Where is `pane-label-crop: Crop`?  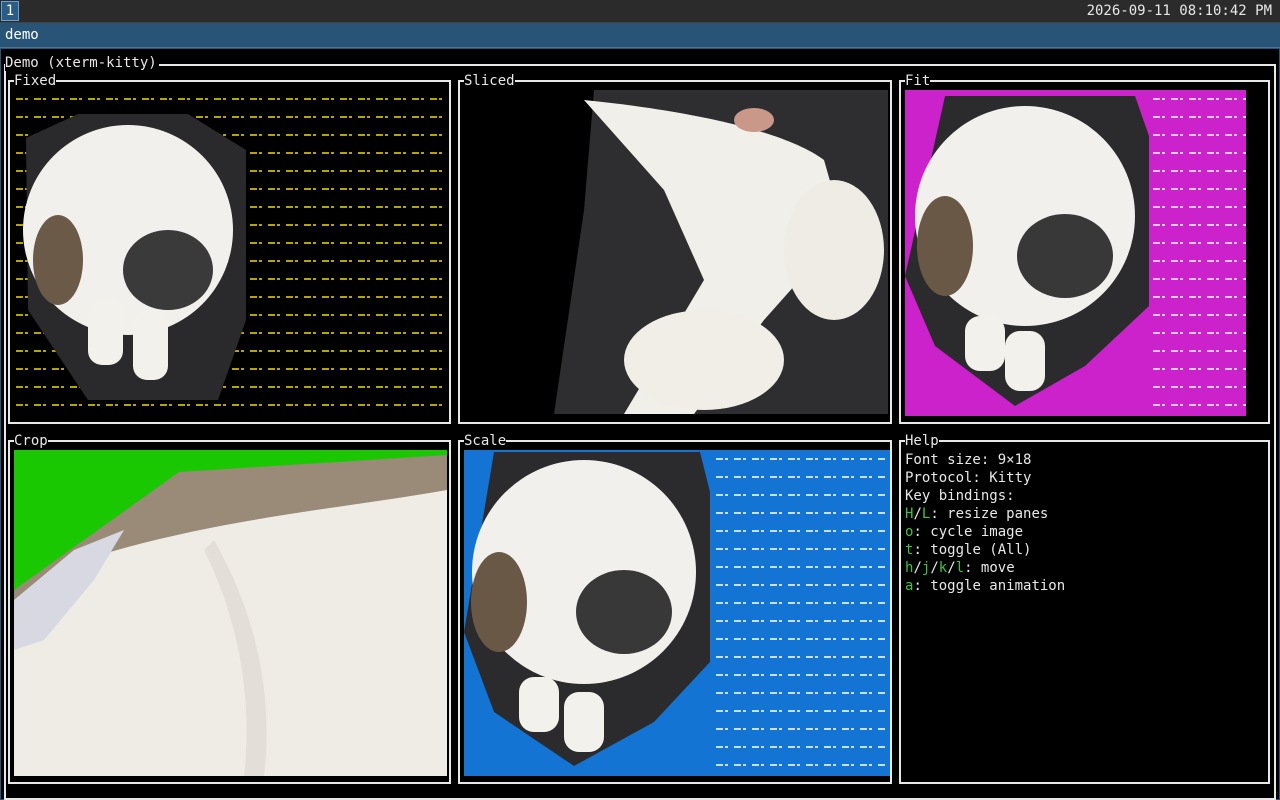 pane-label-crop: Crop is located at coordinates (31, 441).